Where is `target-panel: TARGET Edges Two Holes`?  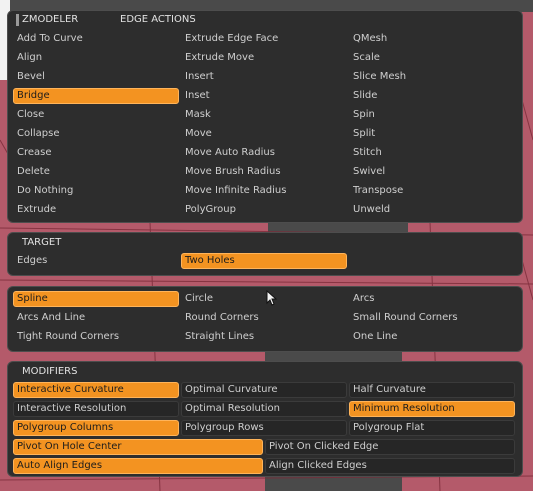
target-panel: TARGET Edges Two Holes is located at coordinates (265, 254).